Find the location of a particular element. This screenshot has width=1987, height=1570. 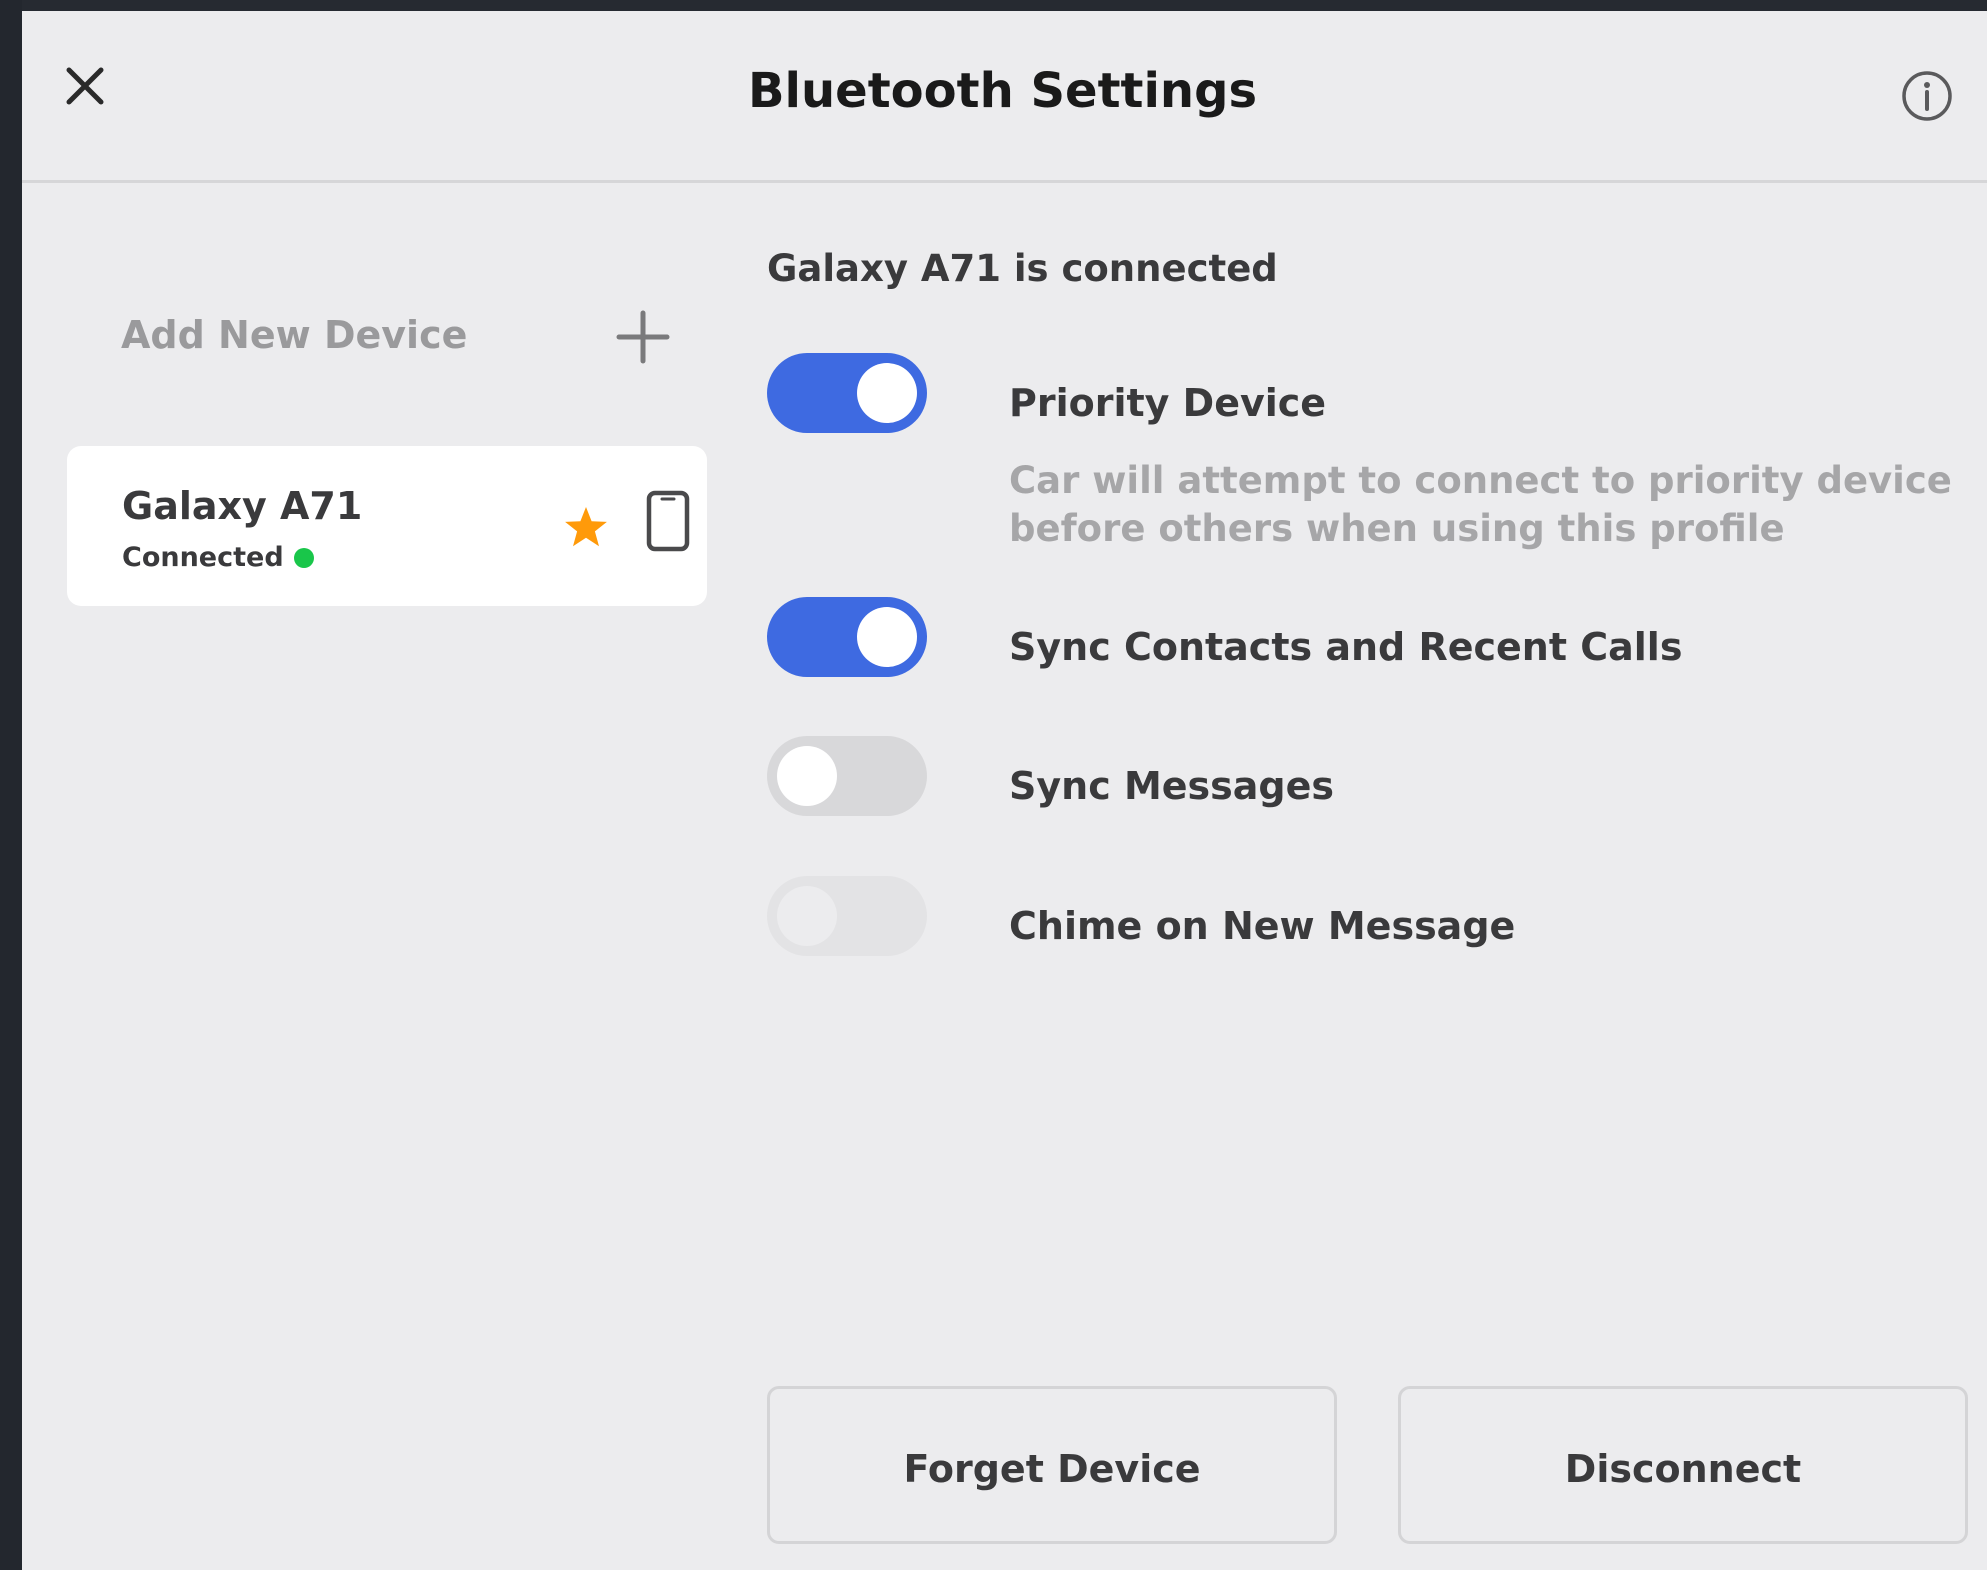

sync-messages-toggle is located at coordinates (847, 776).